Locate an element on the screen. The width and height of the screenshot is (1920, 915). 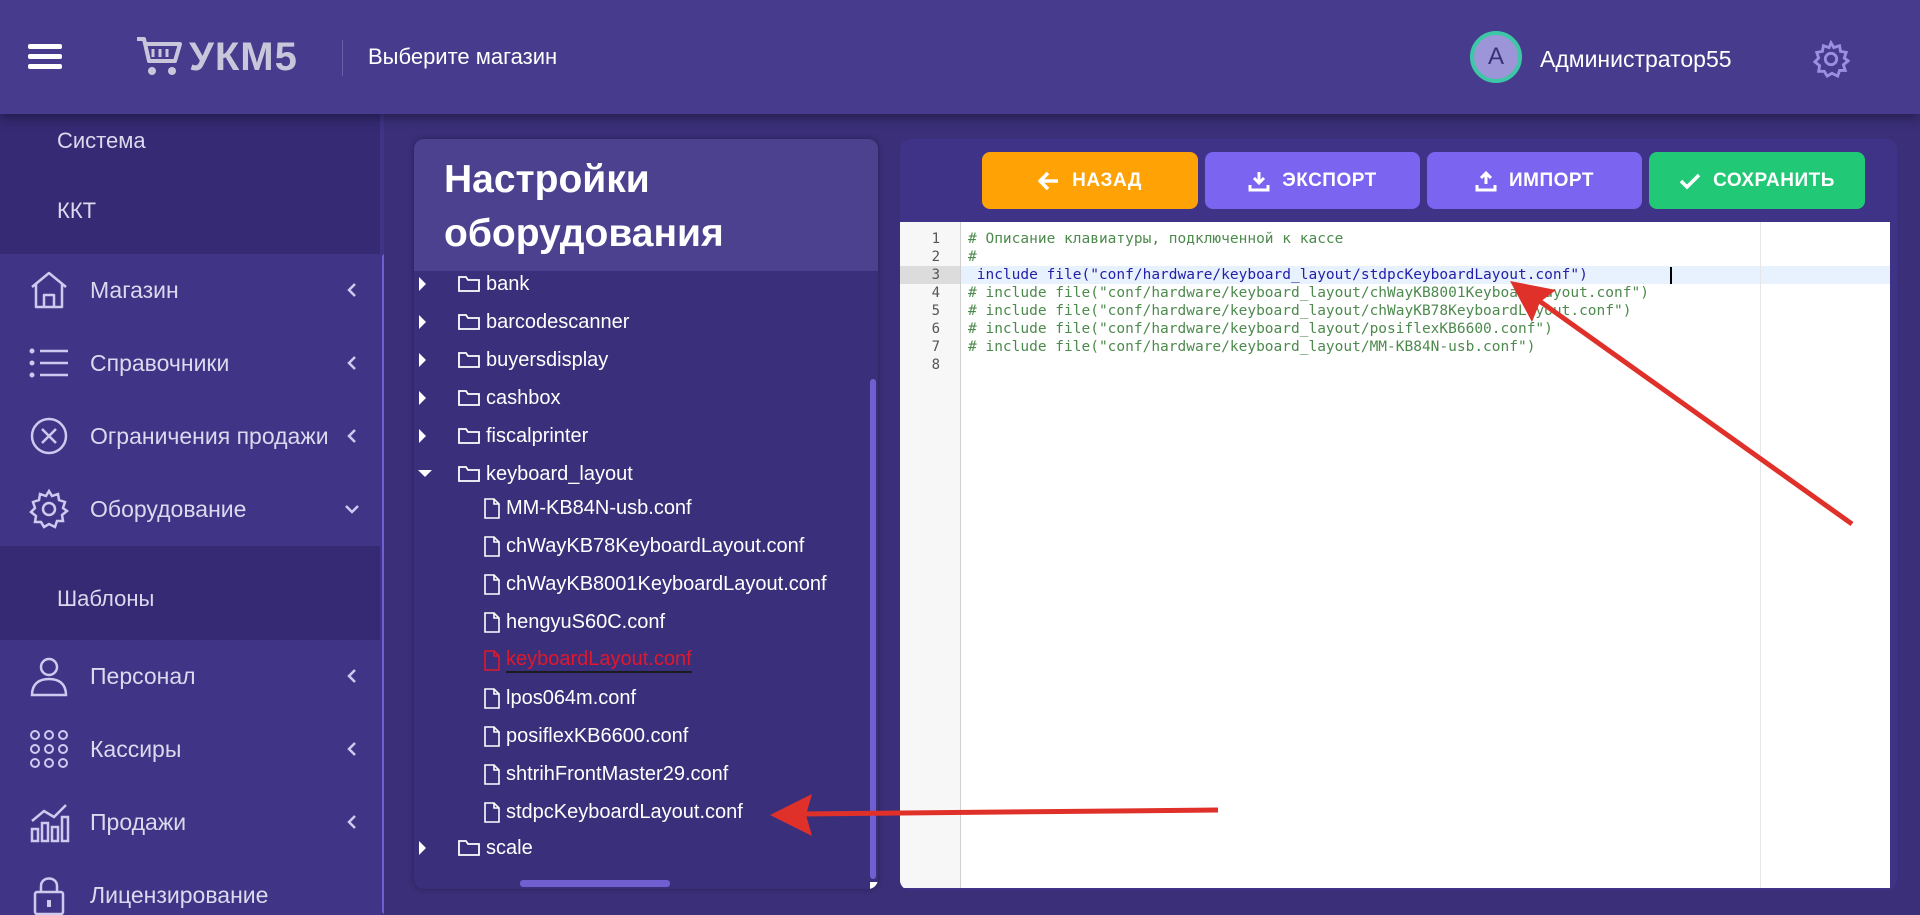
sidebar-subitem-templates: Шаблоны is located at coordinates (105, 599).